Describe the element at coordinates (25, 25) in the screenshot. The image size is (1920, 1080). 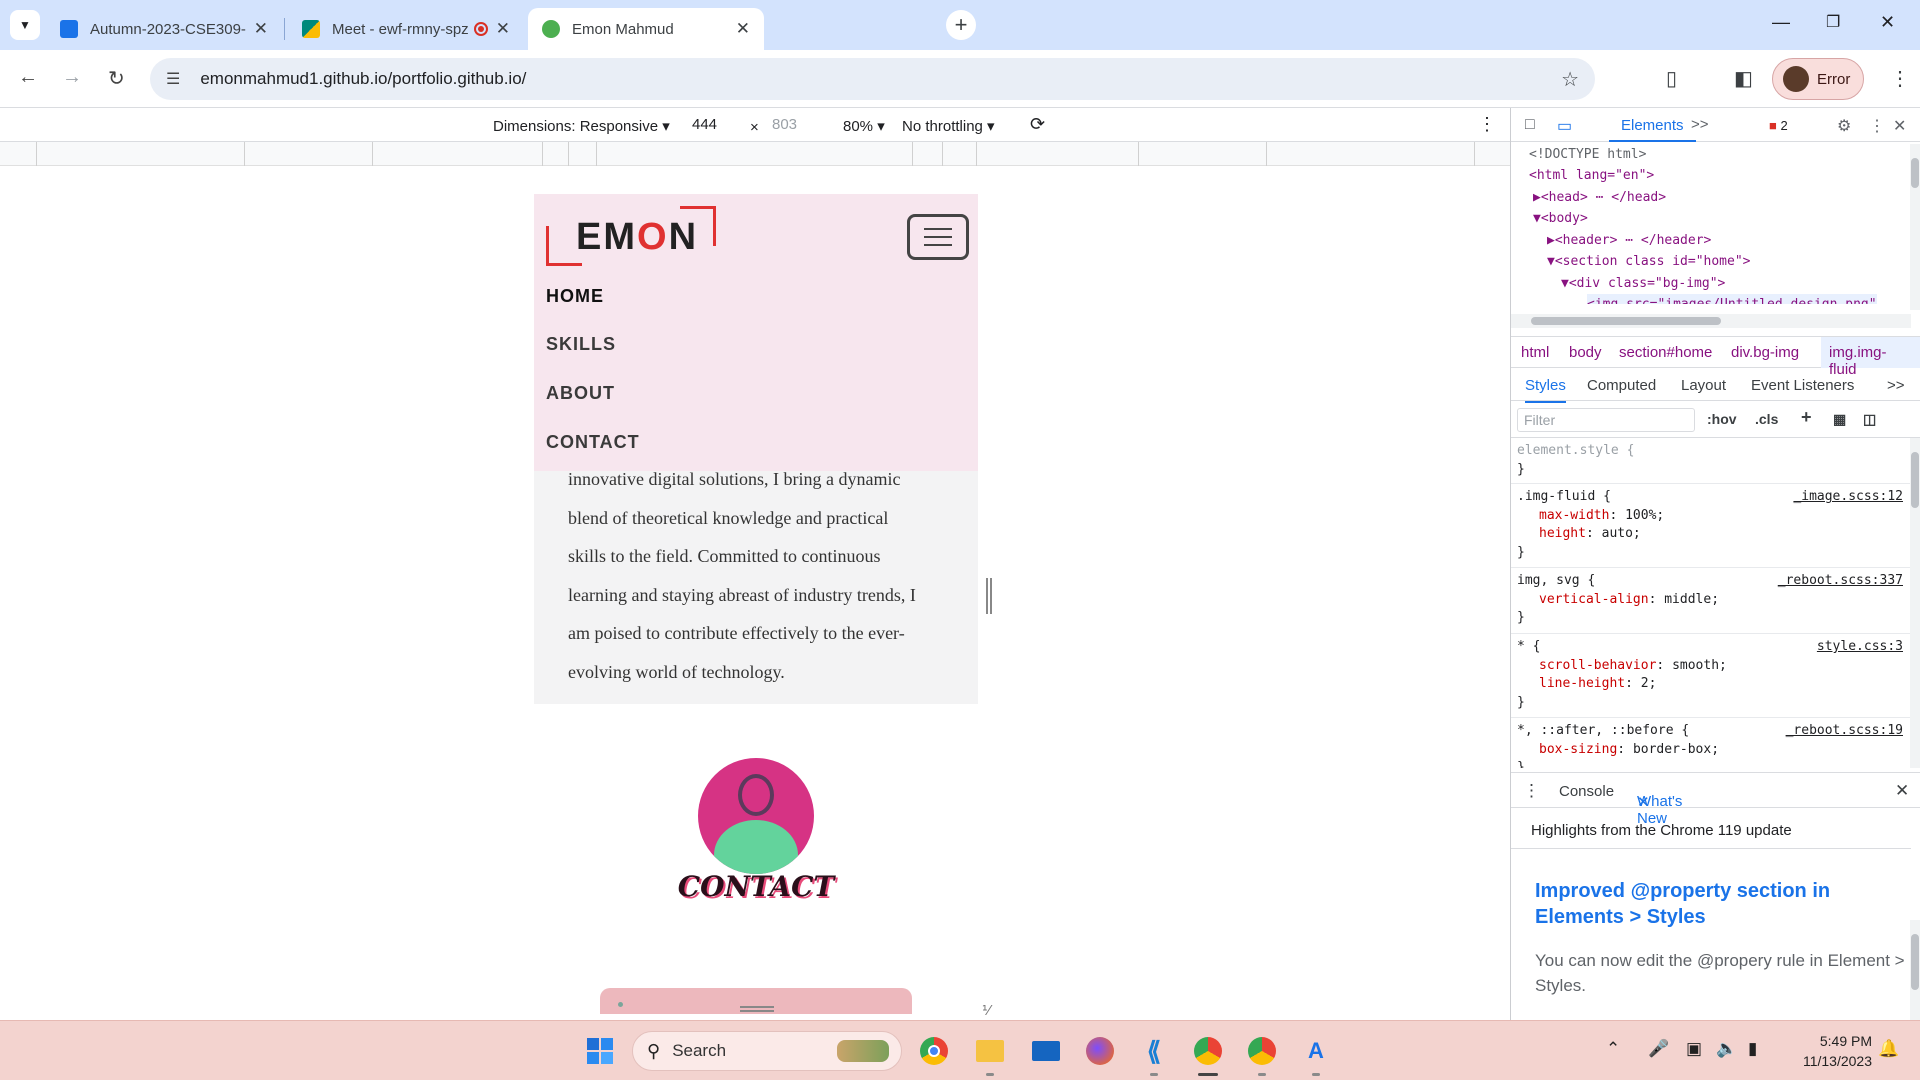
I see `tab-search-dropdown: ▼` at that location.